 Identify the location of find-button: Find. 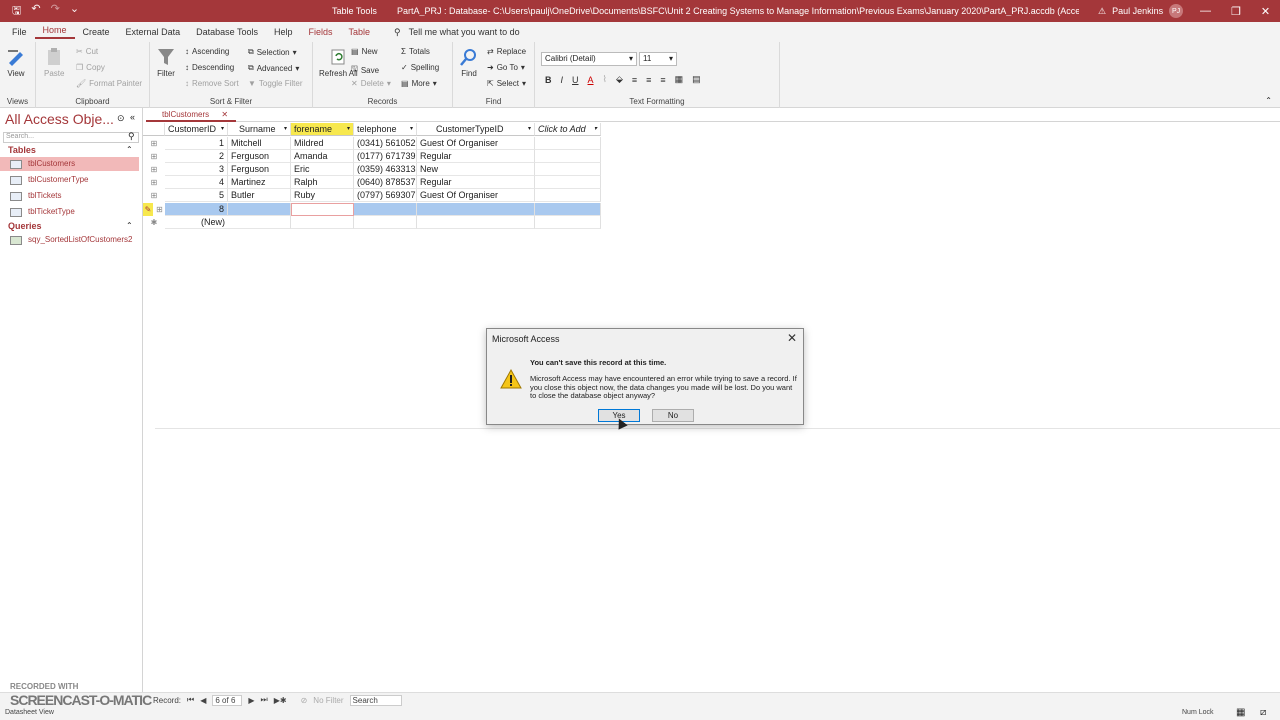
(469, 62).